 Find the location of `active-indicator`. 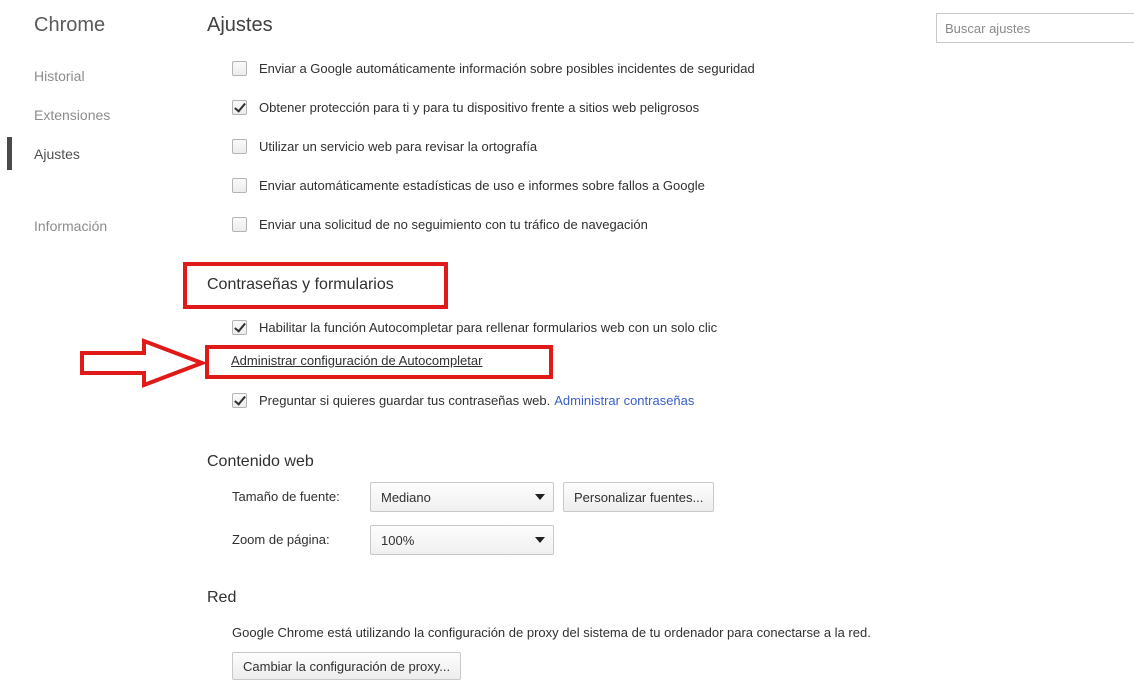

active-indicator is located at coordinates (9, 153).